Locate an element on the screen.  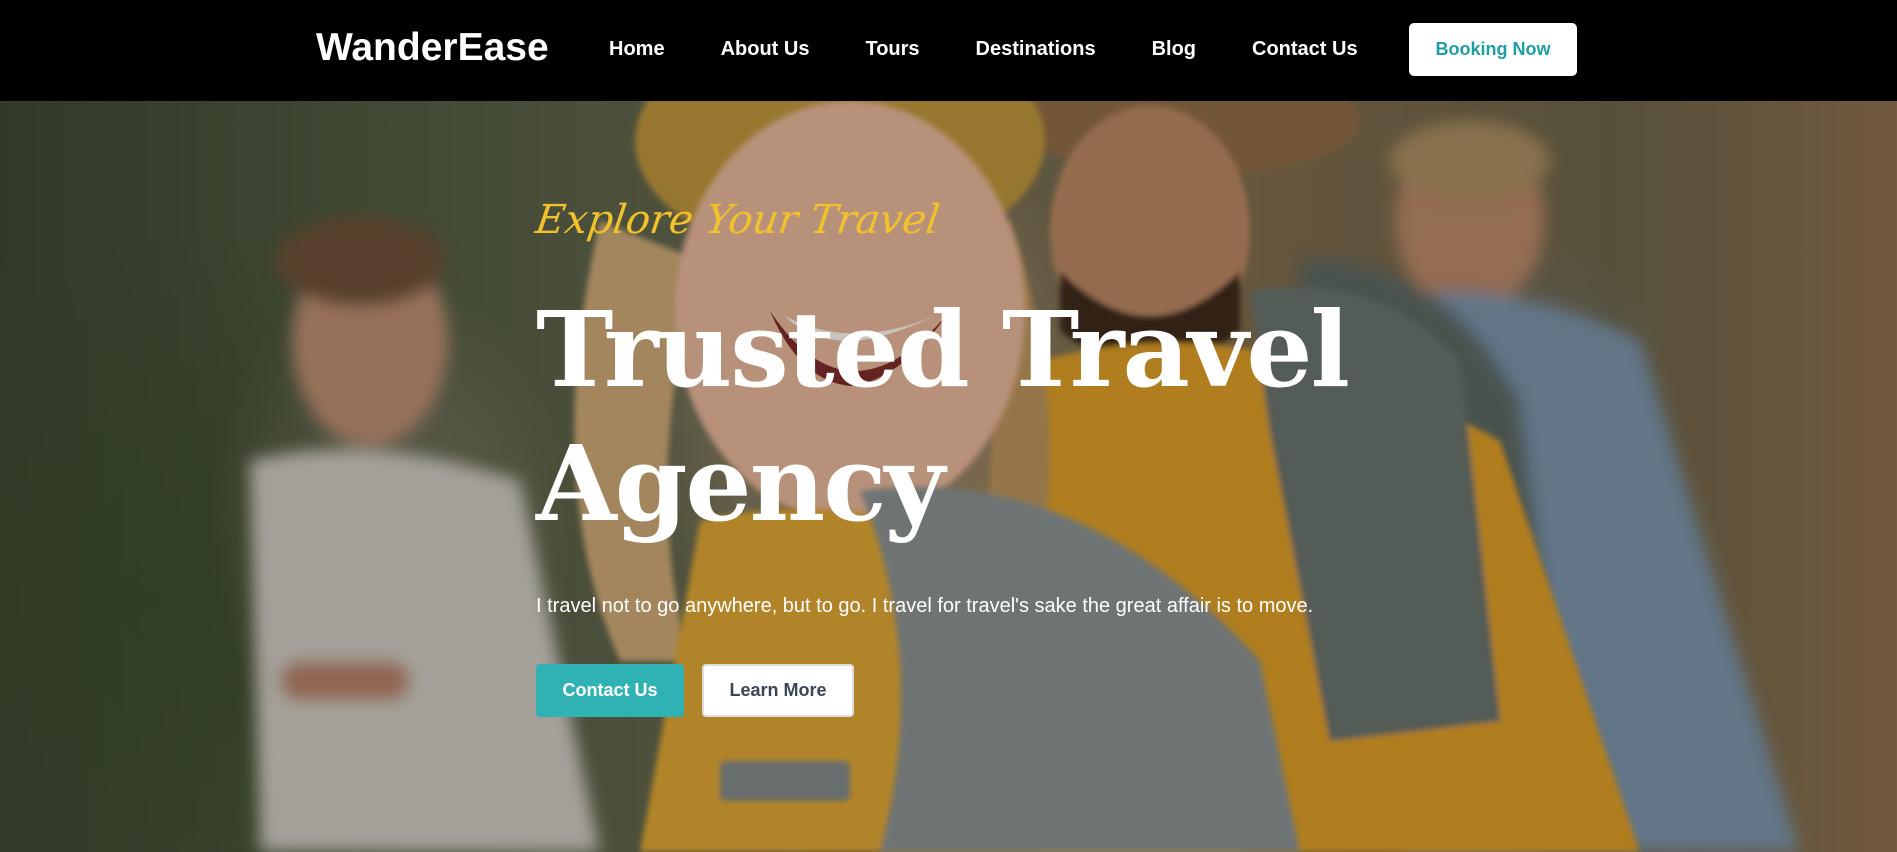
nav-item-contact-us: Contact Us is located at coordinates (1305, 49).